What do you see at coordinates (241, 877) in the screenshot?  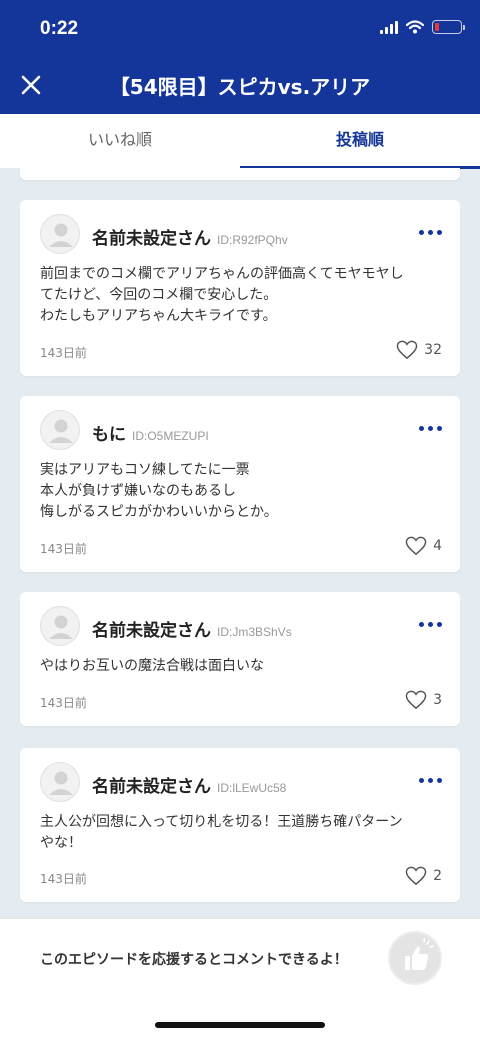 I see `comment-footer: 143日前 2` at bounding box center [241, 877].